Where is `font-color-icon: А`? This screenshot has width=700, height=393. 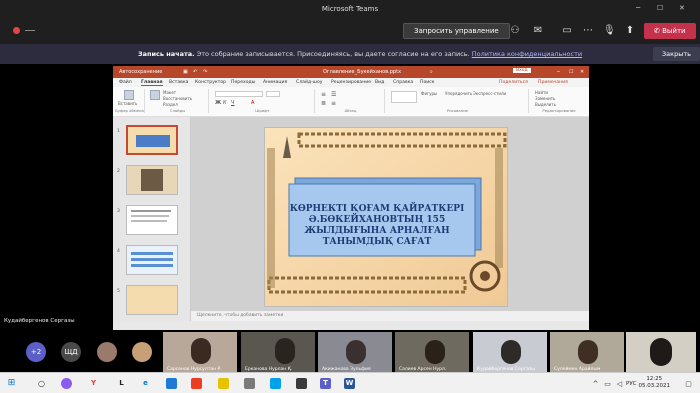
font-color-icon: А is located at coordinates (252, 103).